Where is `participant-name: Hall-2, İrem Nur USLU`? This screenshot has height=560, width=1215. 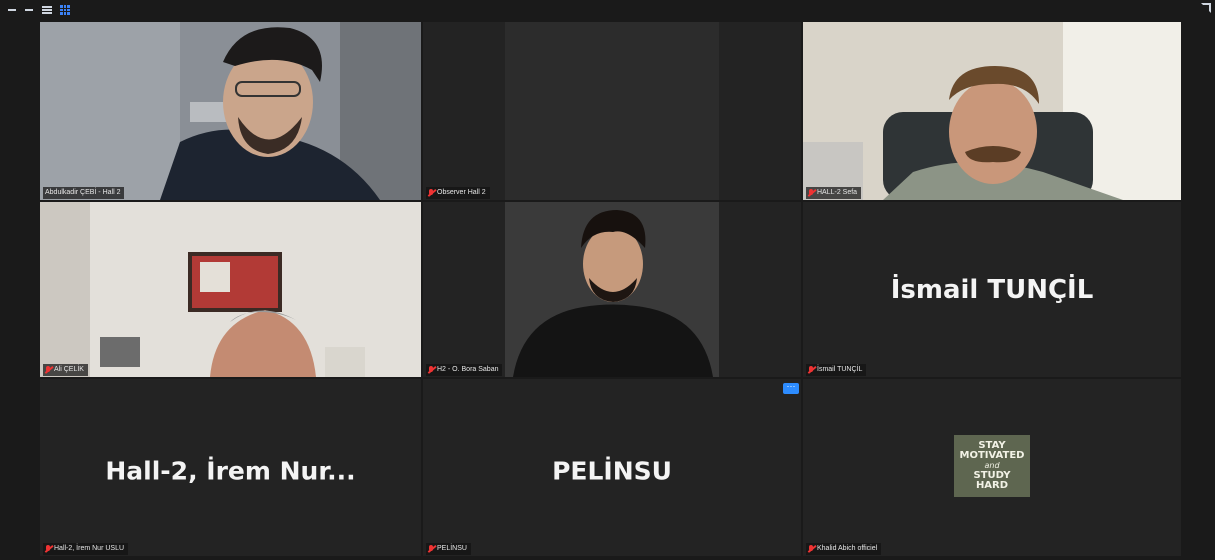
participant-name: Hall-2, İrem Nur USLU is located at coordinates (89, 548).